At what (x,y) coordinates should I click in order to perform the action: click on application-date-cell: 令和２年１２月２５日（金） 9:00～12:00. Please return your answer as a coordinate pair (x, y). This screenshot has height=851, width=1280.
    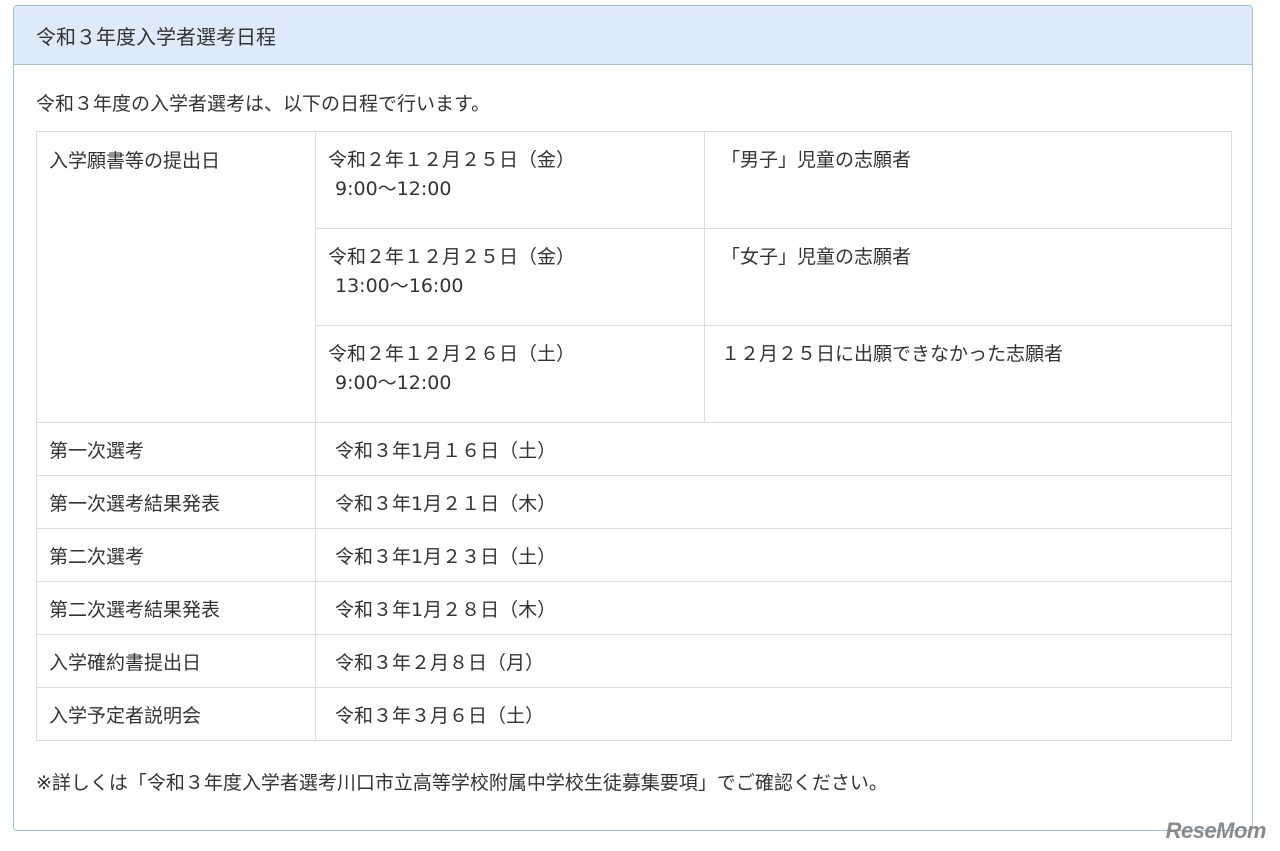
    Looking at the image, I should click on (510, 180).